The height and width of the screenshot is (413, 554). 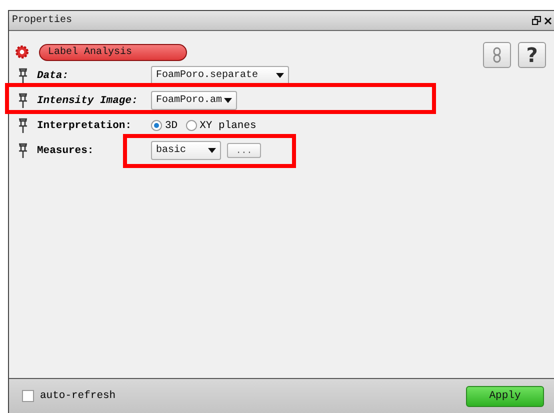 I want to click on radio-option: XY planes, so click(x=221, y=126).